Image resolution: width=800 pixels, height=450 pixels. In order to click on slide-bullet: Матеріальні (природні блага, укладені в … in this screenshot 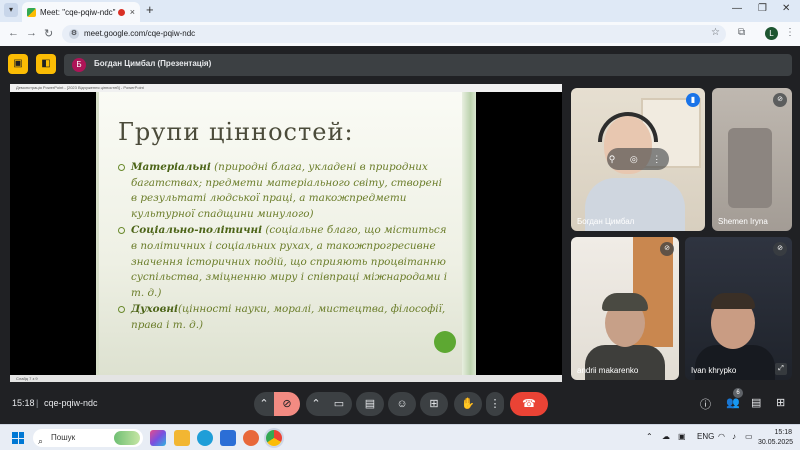, I will do `click(283, 191)`.